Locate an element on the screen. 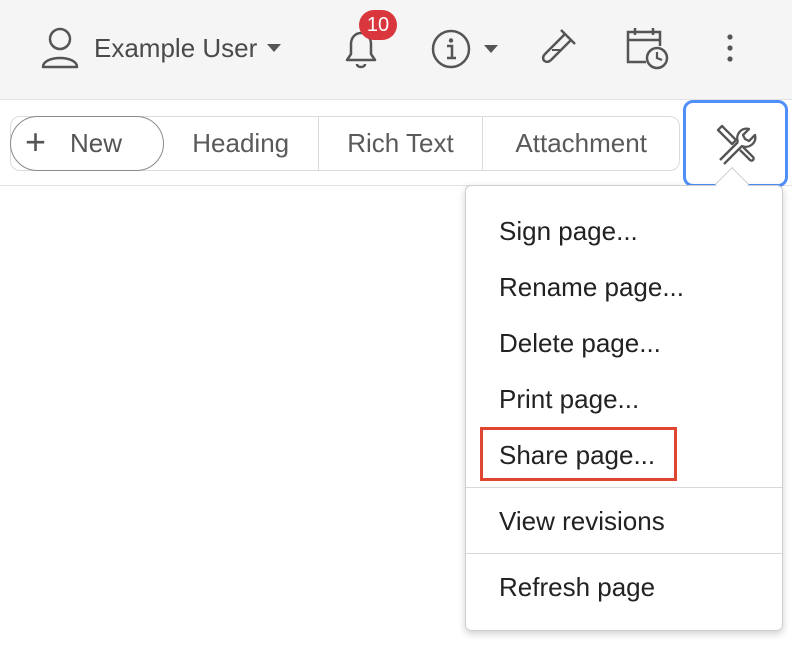 The height and width of the screenshot is (654, 792). rich-text-button: Rich Text is located at coordinates (401, 143).